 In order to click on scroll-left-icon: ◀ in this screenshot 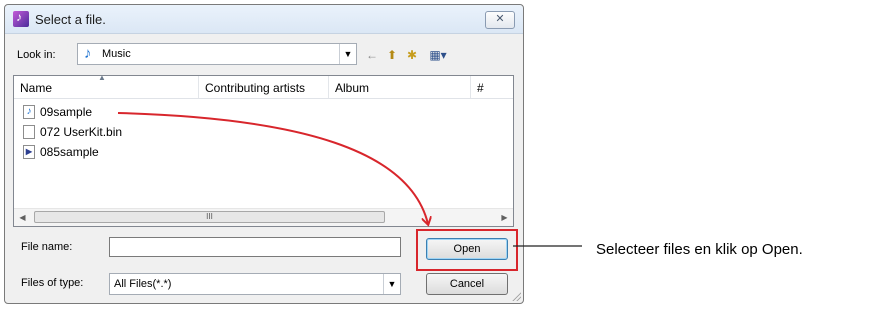, I will do `click(22, 217)`.